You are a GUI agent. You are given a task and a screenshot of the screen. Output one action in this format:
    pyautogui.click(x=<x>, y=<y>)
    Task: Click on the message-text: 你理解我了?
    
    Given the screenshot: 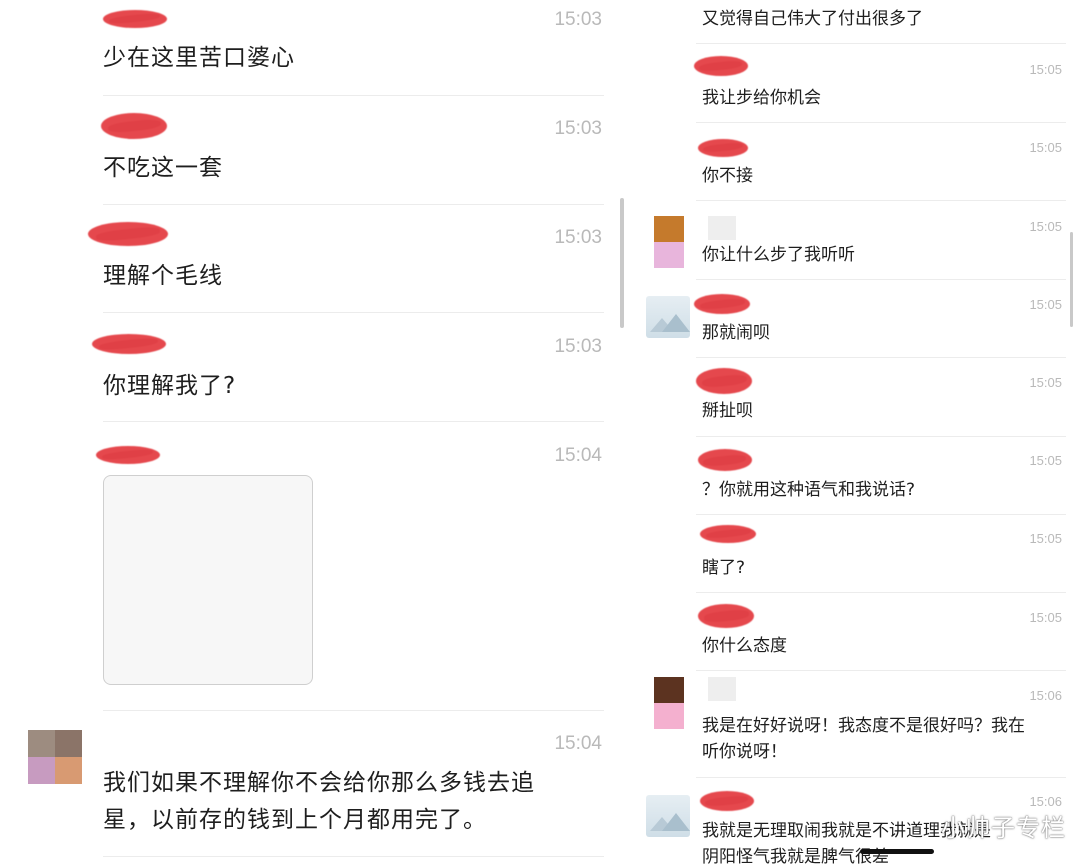 What is the action you would take?
    pyautogui.click(x=170, y=386)
    